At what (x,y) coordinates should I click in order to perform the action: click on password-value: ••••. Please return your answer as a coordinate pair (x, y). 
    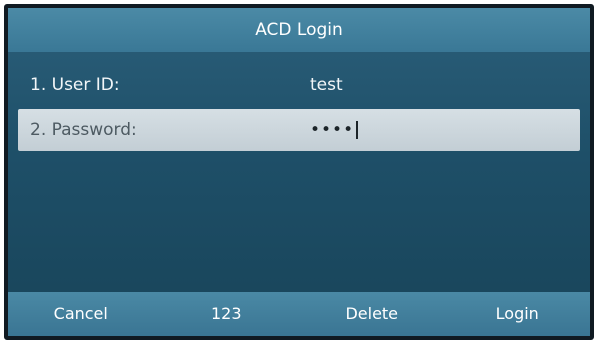
    Looking at the image, I should click on (334, 130).